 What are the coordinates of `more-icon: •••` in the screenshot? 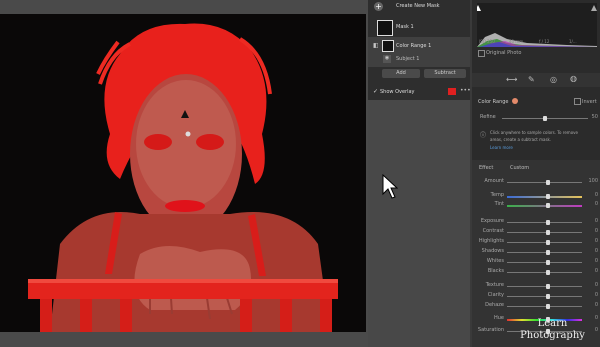 It's located at (465, 90).